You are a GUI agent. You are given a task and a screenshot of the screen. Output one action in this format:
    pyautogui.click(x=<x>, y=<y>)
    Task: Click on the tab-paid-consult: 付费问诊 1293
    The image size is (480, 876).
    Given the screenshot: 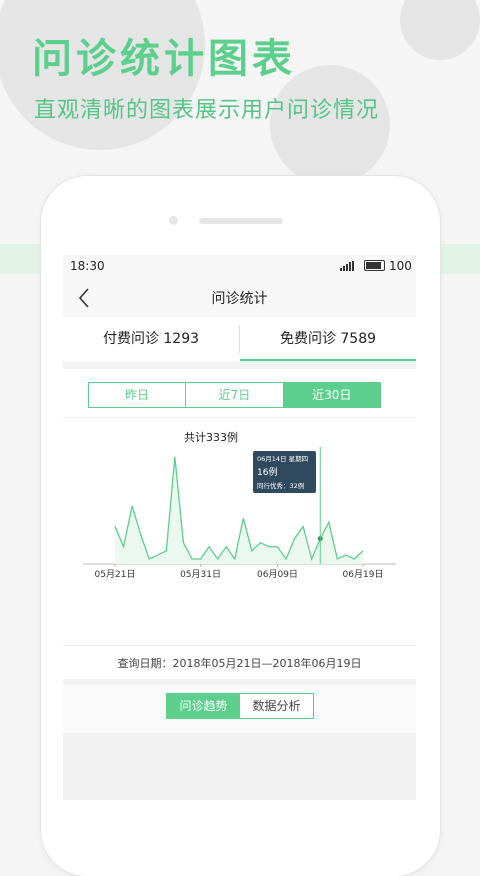 What is the action you would take?
    pyautogui.click(x=151, y=339)
    